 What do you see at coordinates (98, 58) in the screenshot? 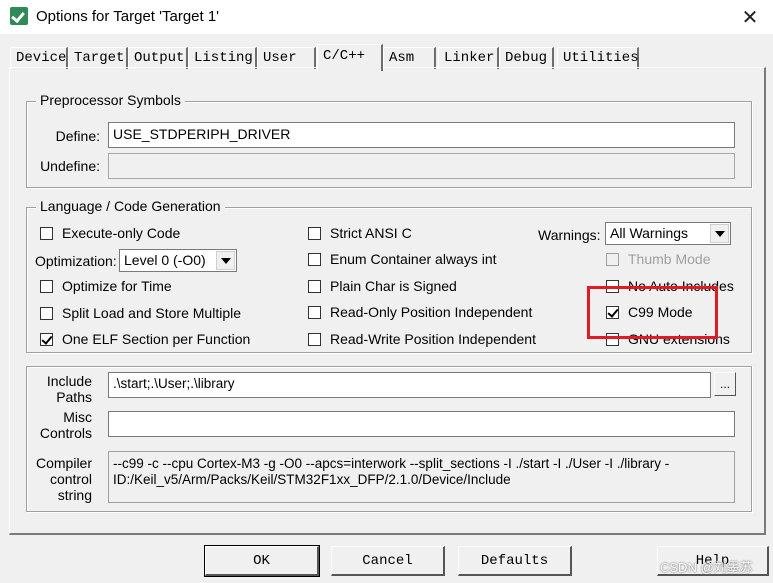
I see `tab-target: Target` at bounding box center [98, 58].